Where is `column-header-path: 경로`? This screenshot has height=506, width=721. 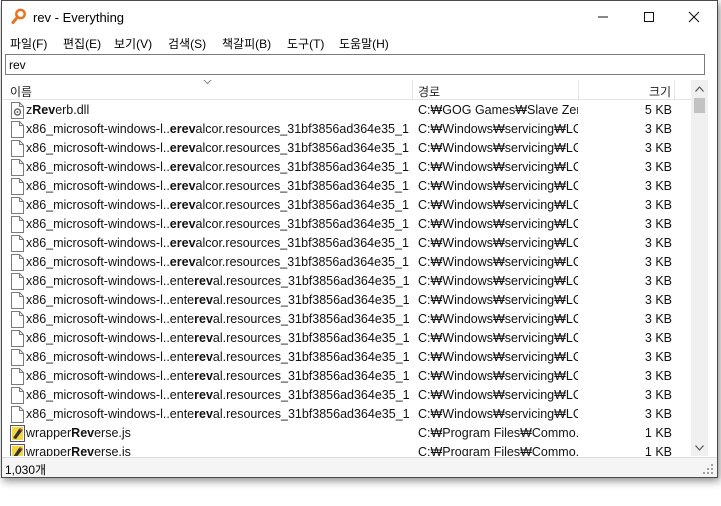
column-header-path: 경로 is located at coordinates (429, 91).